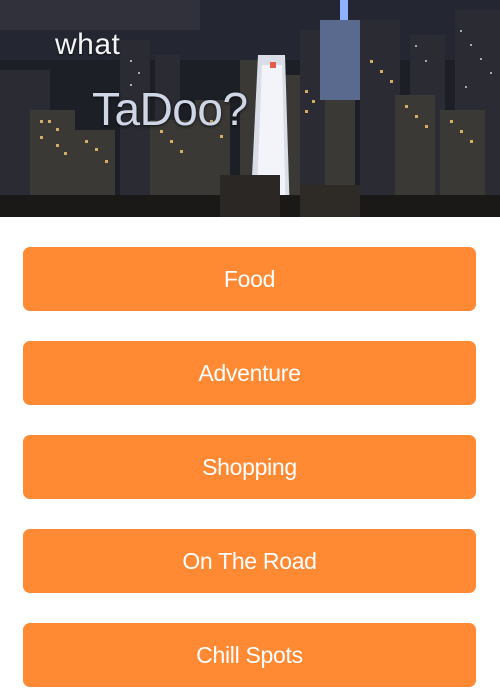  I want to click on logo-word-tadoo: TaDoo?, so click(170, 109).